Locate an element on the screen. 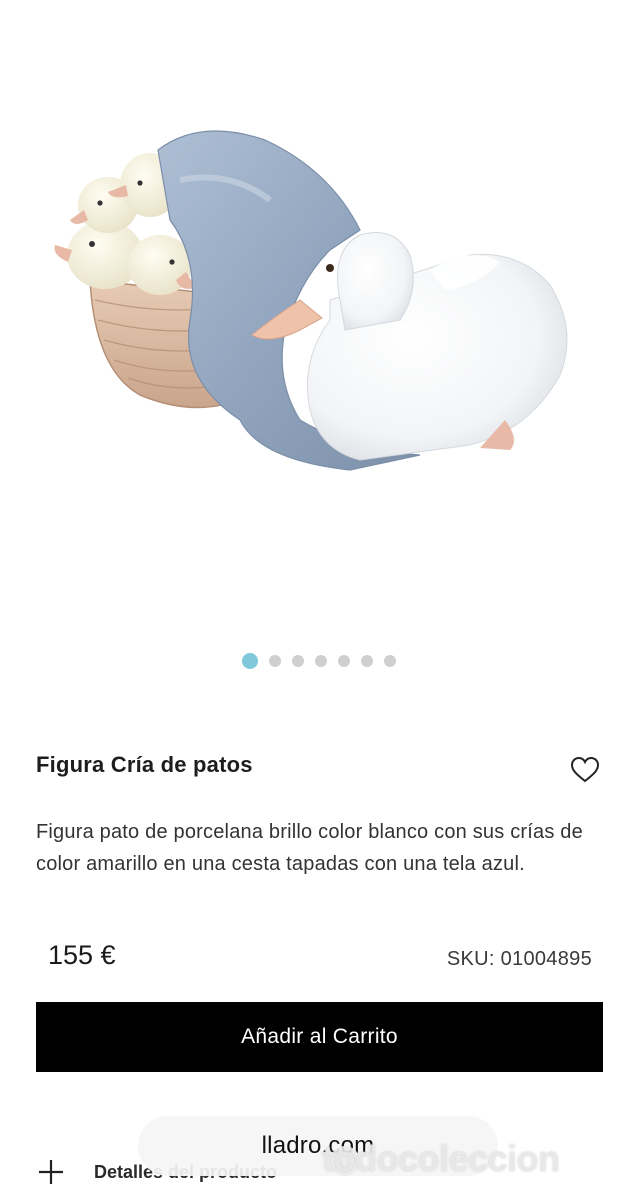 The width and height of the screenshot is (638, 1200). plus-icon is located at coordinates (51, 1172).